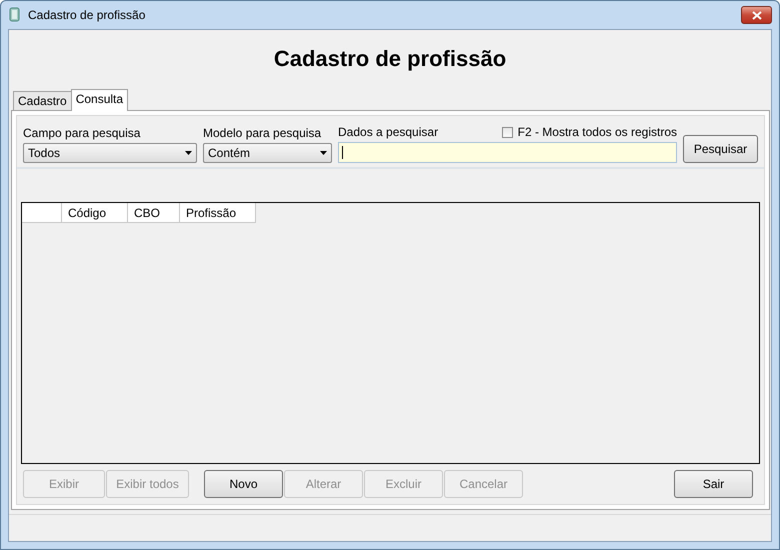 Image resolution: width=780 pixels, height=550 pixels. What do you see at coordinates (42, 100) in the screenshot?
I see `tab: Cadastro` at bounding box center [42, 100].